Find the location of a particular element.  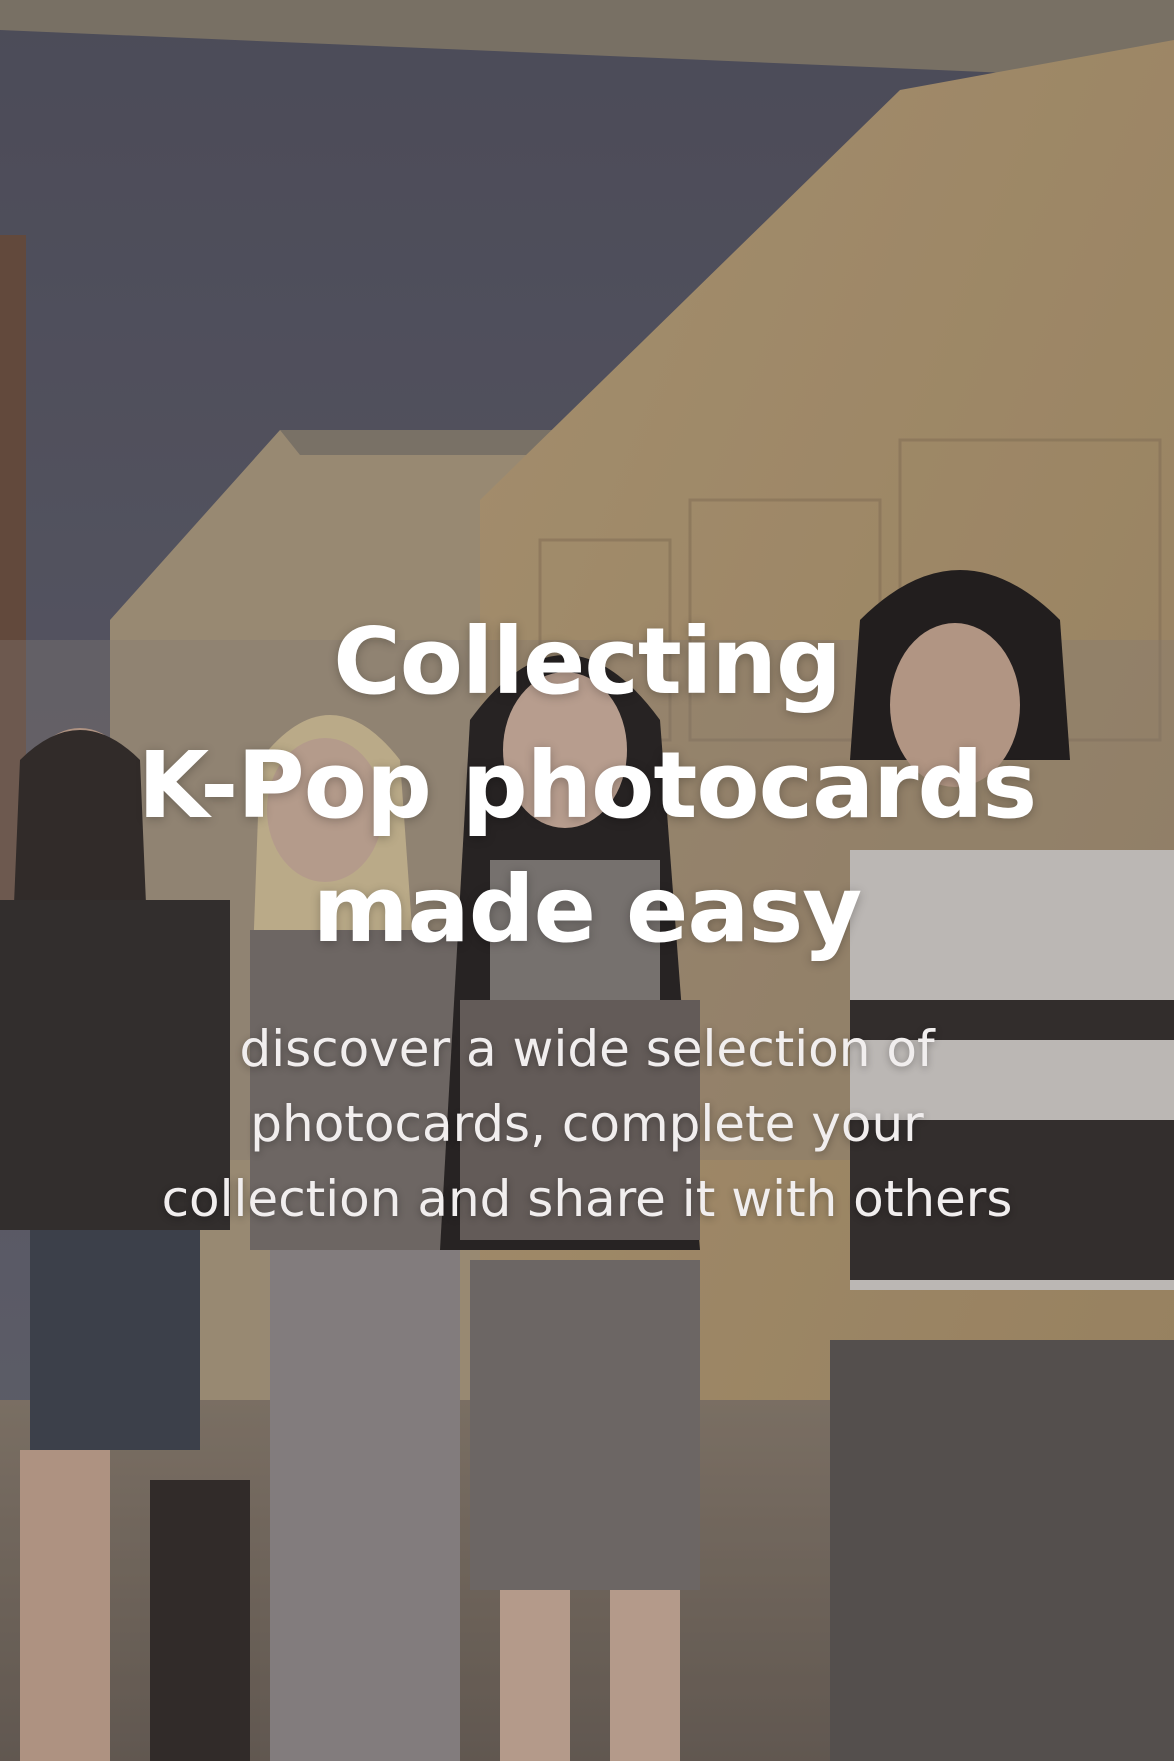

subtitle-line-3: collection and share it with others is located at coordinates (587, 1199).